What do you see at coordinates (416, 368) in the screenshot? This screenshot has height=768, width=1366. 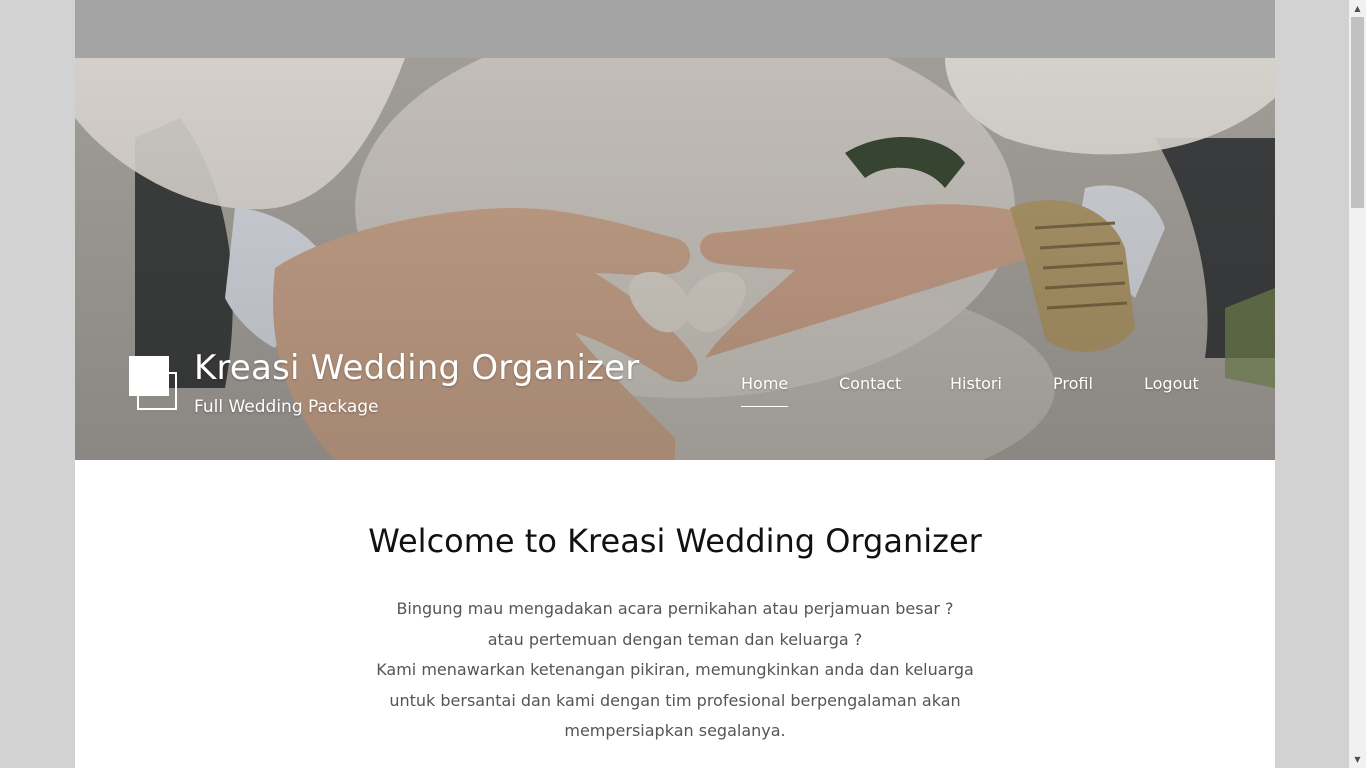 I see `site-title: Kreasi Wedding Organizer` at bounding box center [416, 368].